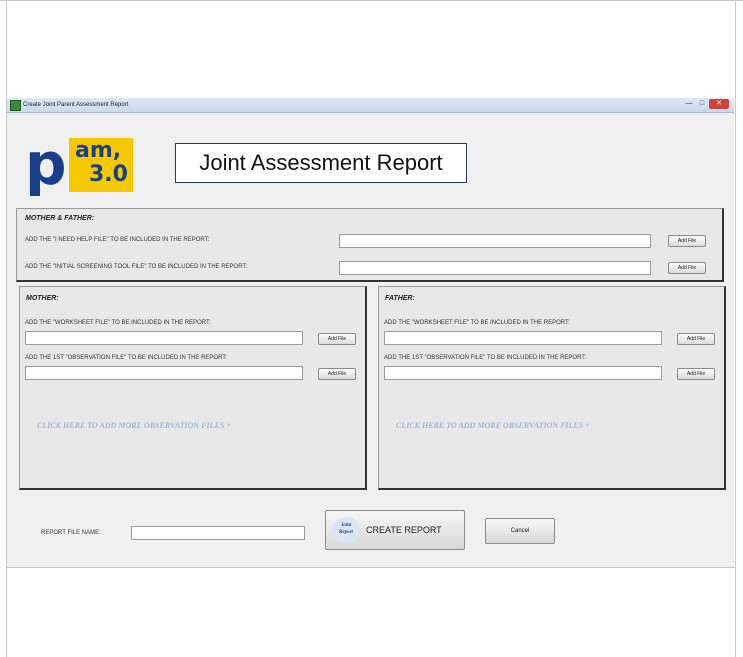  What do you see at coordinates (520, 531) in the screenshot?
I see `cancel-button: Cancel` at bounding box center [520, 531].